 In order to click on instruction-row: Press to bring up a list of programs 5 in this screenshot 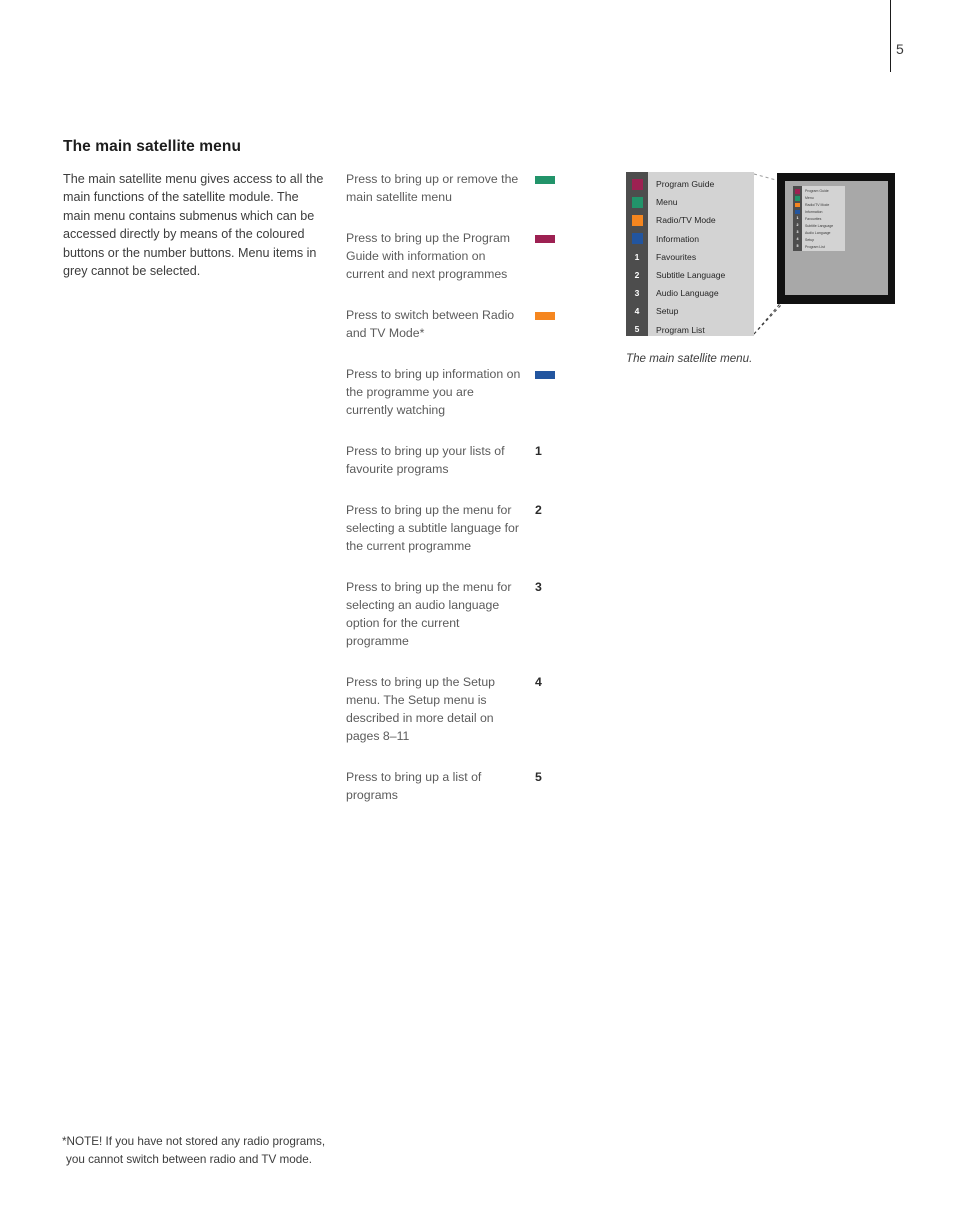, I will do `click(453, 786)`.